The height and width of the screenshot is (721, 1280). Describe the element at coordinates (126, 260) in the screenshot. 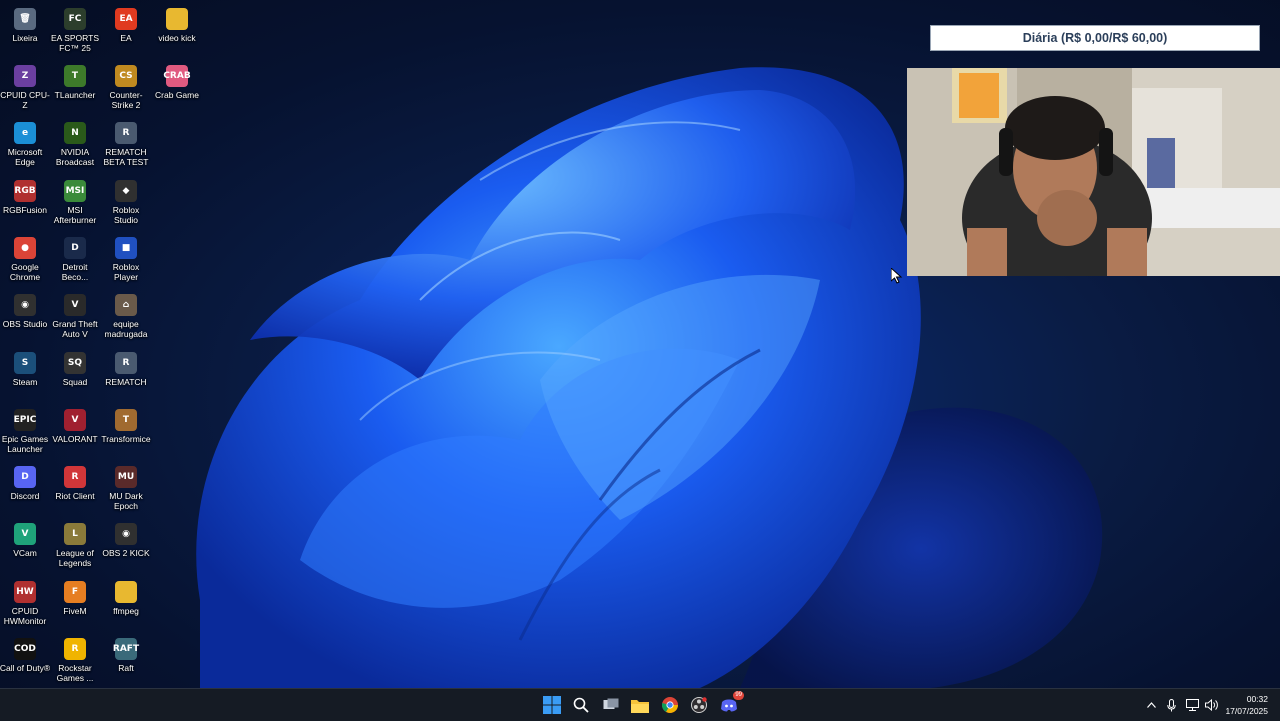

I see `desktop-icon: ■ Roblox Player` at that location.